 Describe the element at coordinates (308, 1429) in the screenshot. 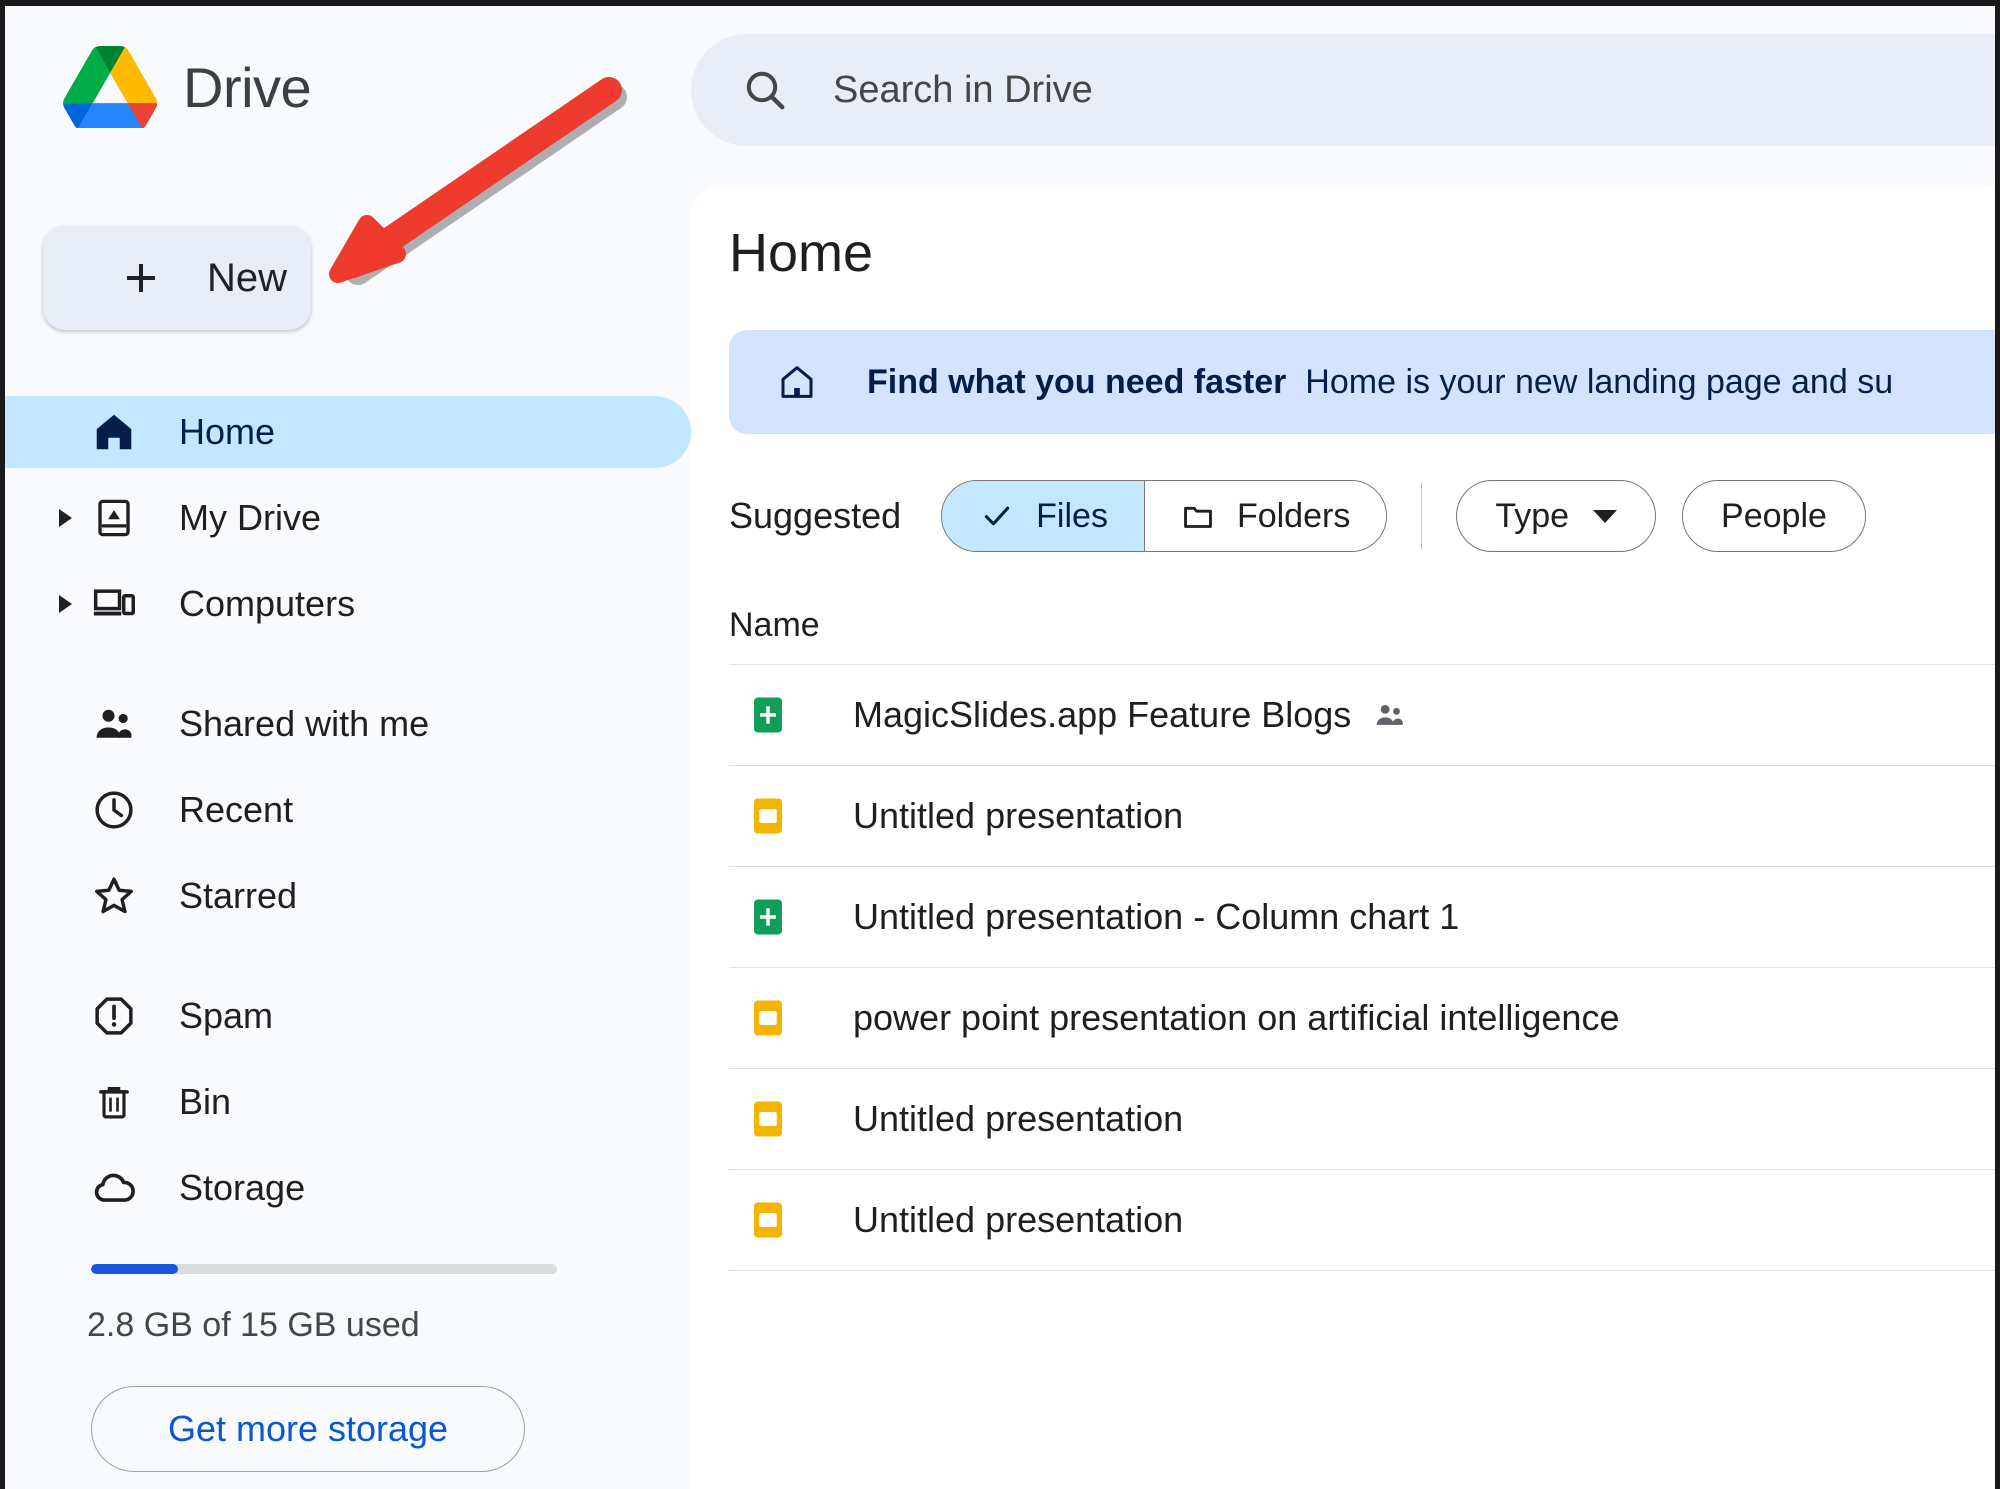

I see `get-more-storage-button: Get more storage` at that location.